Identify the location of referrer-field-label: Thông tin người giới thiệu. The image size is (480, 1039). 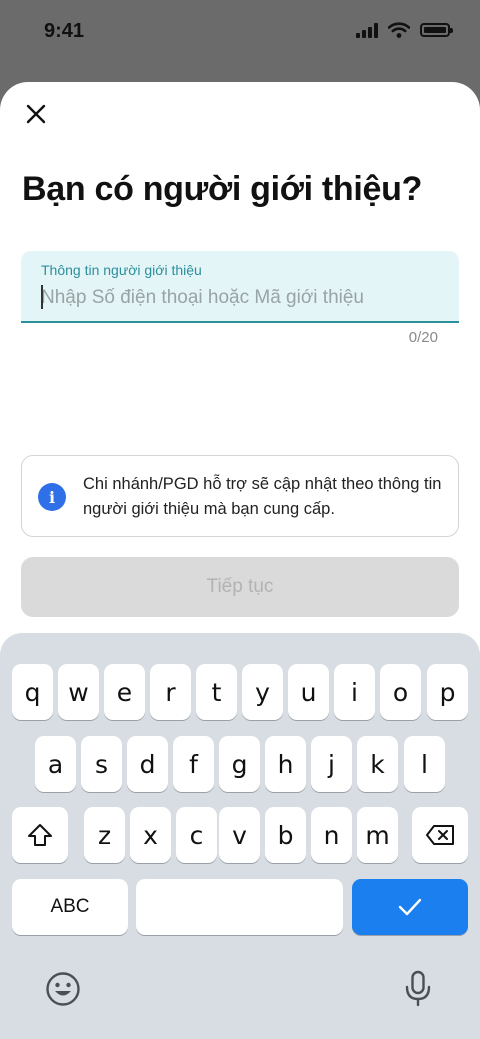
(121, 270).